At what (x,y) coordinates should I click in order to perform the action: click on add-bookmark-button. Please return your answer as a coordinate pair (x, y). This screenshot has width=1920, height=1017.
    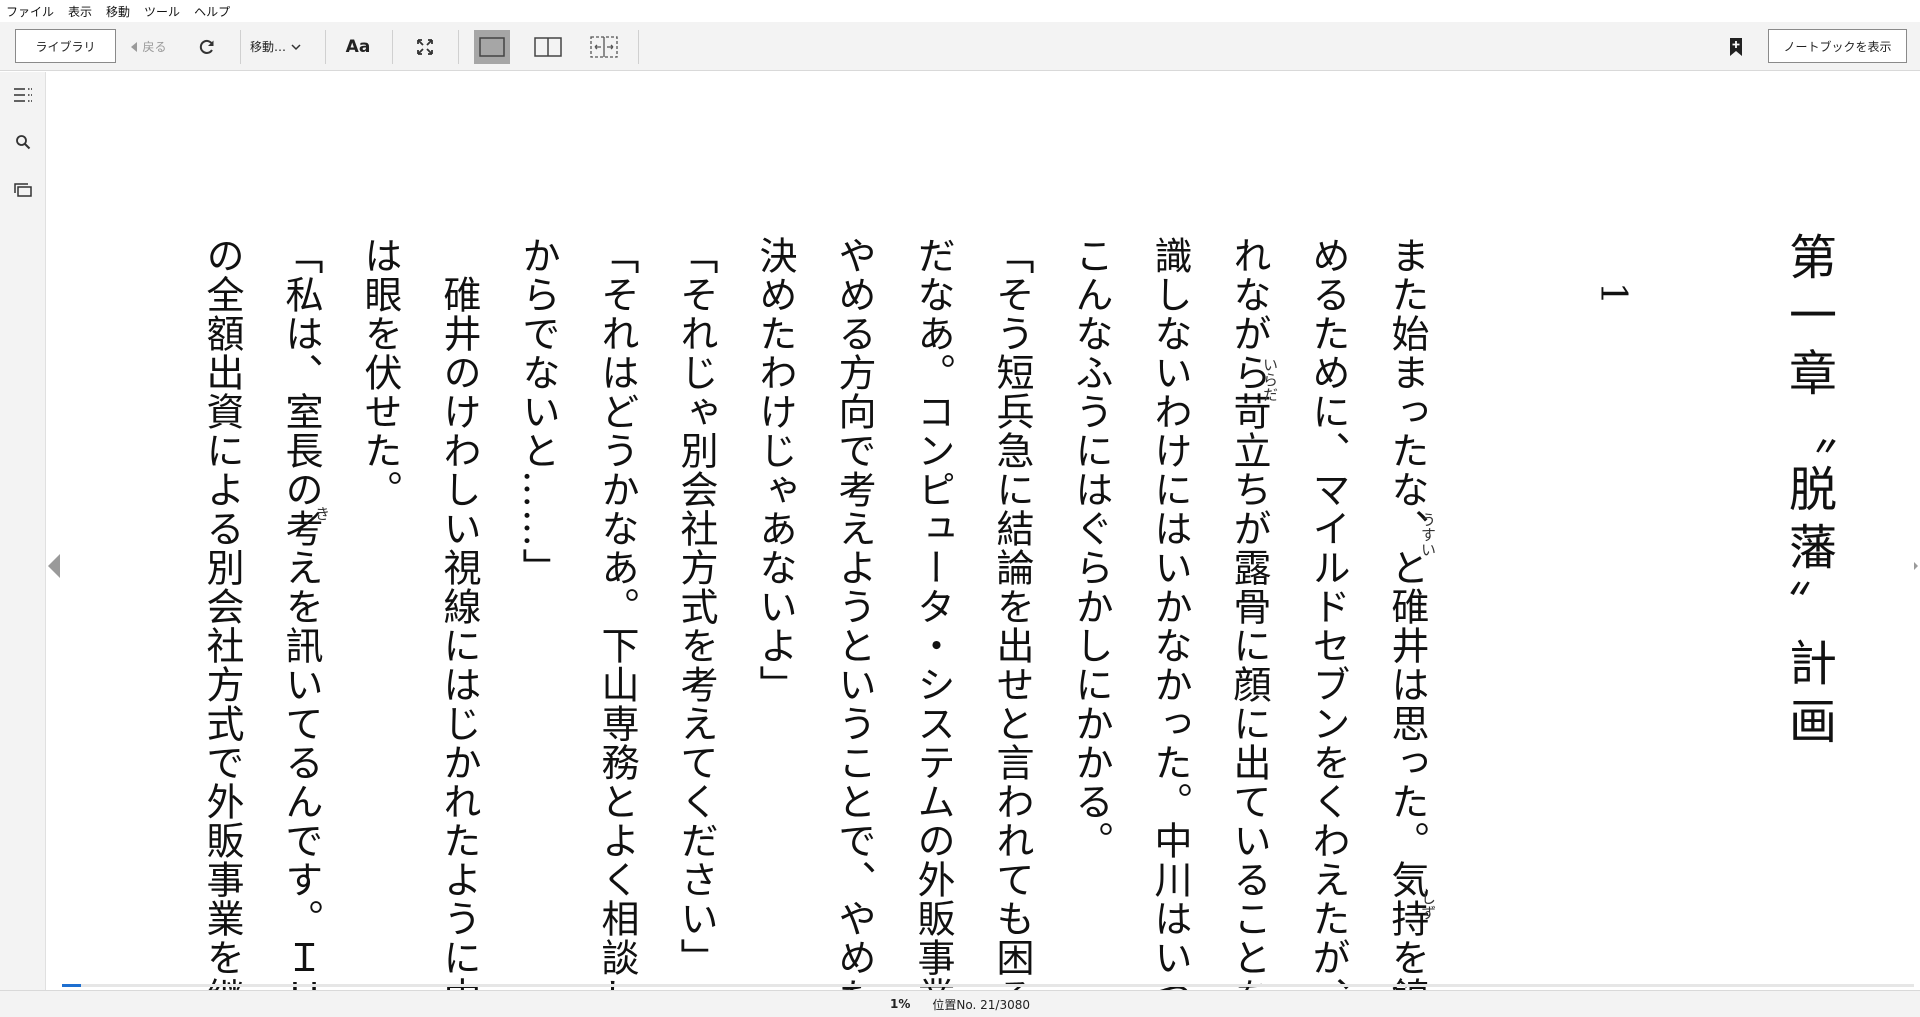
    Looking at the image, I should click on (1736, 46).